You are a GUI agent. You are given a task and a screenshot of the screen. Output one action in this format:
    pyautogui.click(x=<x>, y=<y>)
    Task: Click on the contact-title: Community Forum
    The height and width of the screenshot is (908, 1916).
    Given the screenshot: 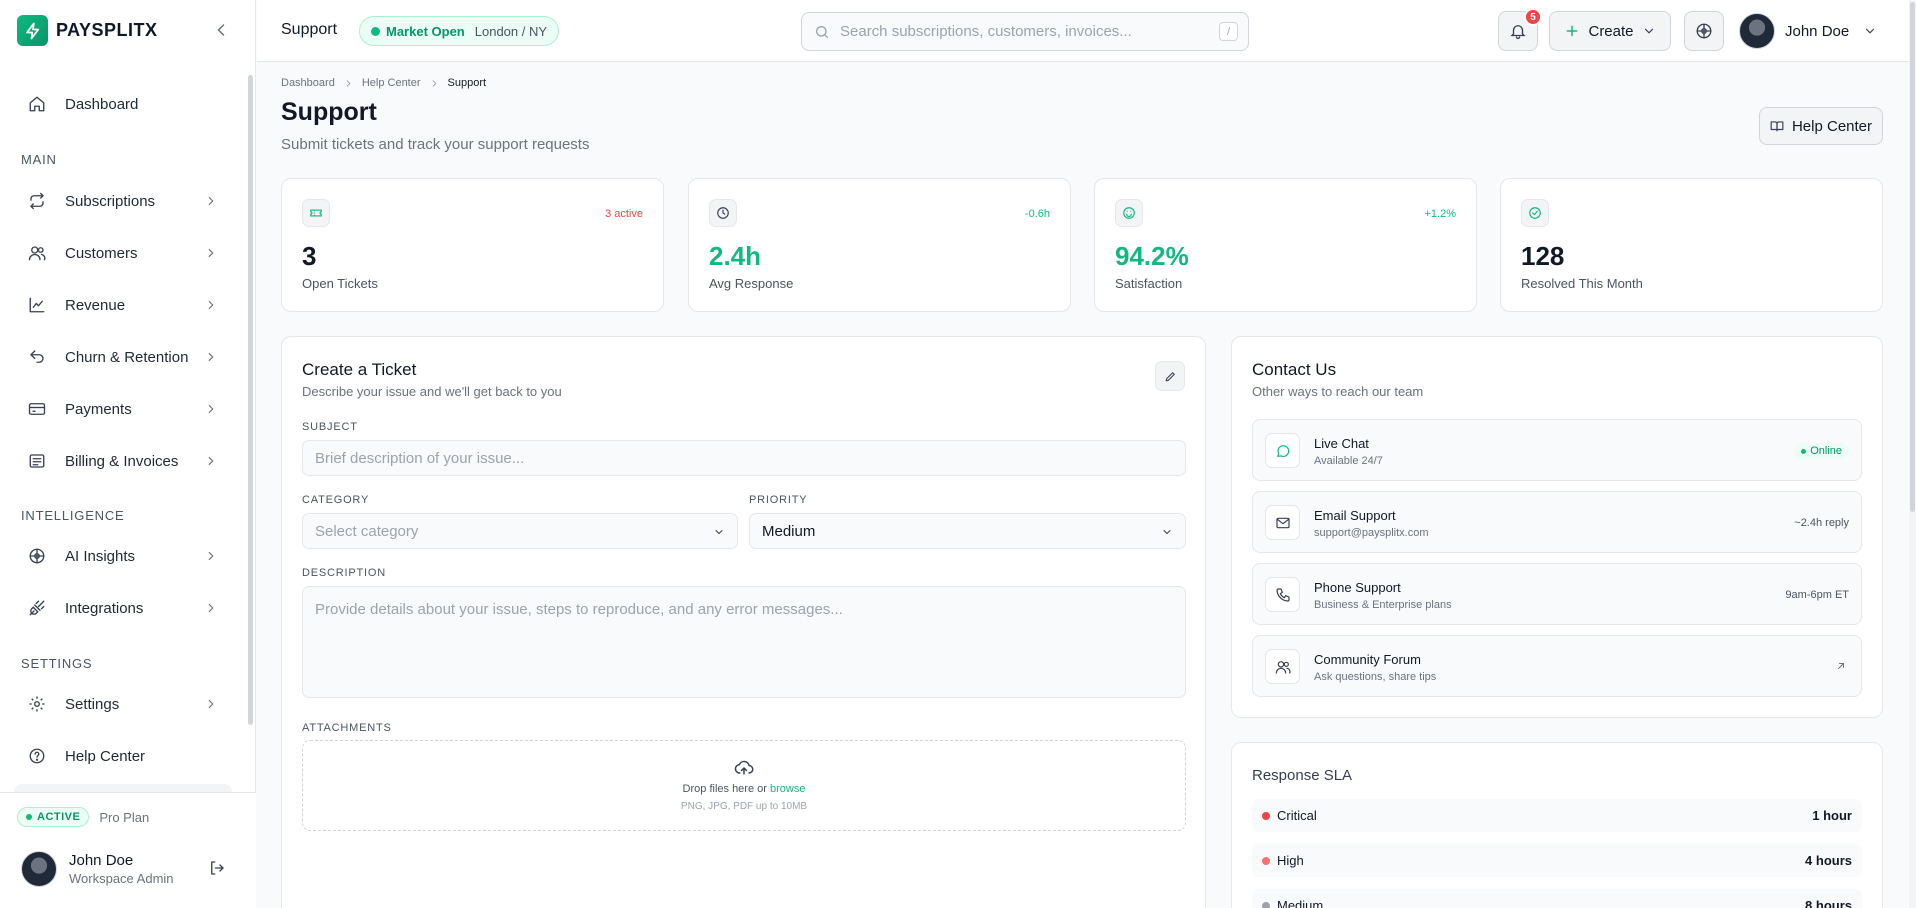 What is the action you would take?
    pyautogui.click(x=1367, y=659)
    